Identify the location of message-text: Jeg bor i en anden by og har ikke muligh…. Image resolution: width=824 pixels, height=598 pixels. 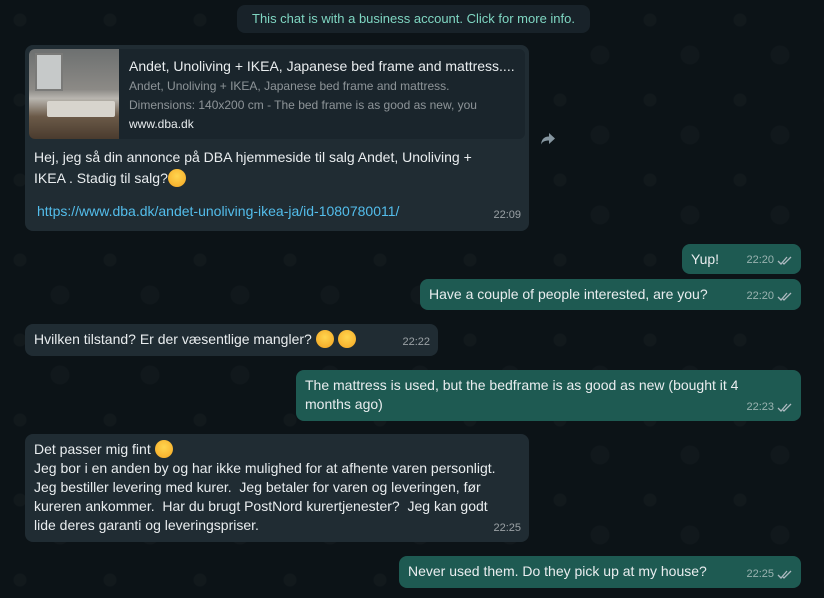
(265, 496).